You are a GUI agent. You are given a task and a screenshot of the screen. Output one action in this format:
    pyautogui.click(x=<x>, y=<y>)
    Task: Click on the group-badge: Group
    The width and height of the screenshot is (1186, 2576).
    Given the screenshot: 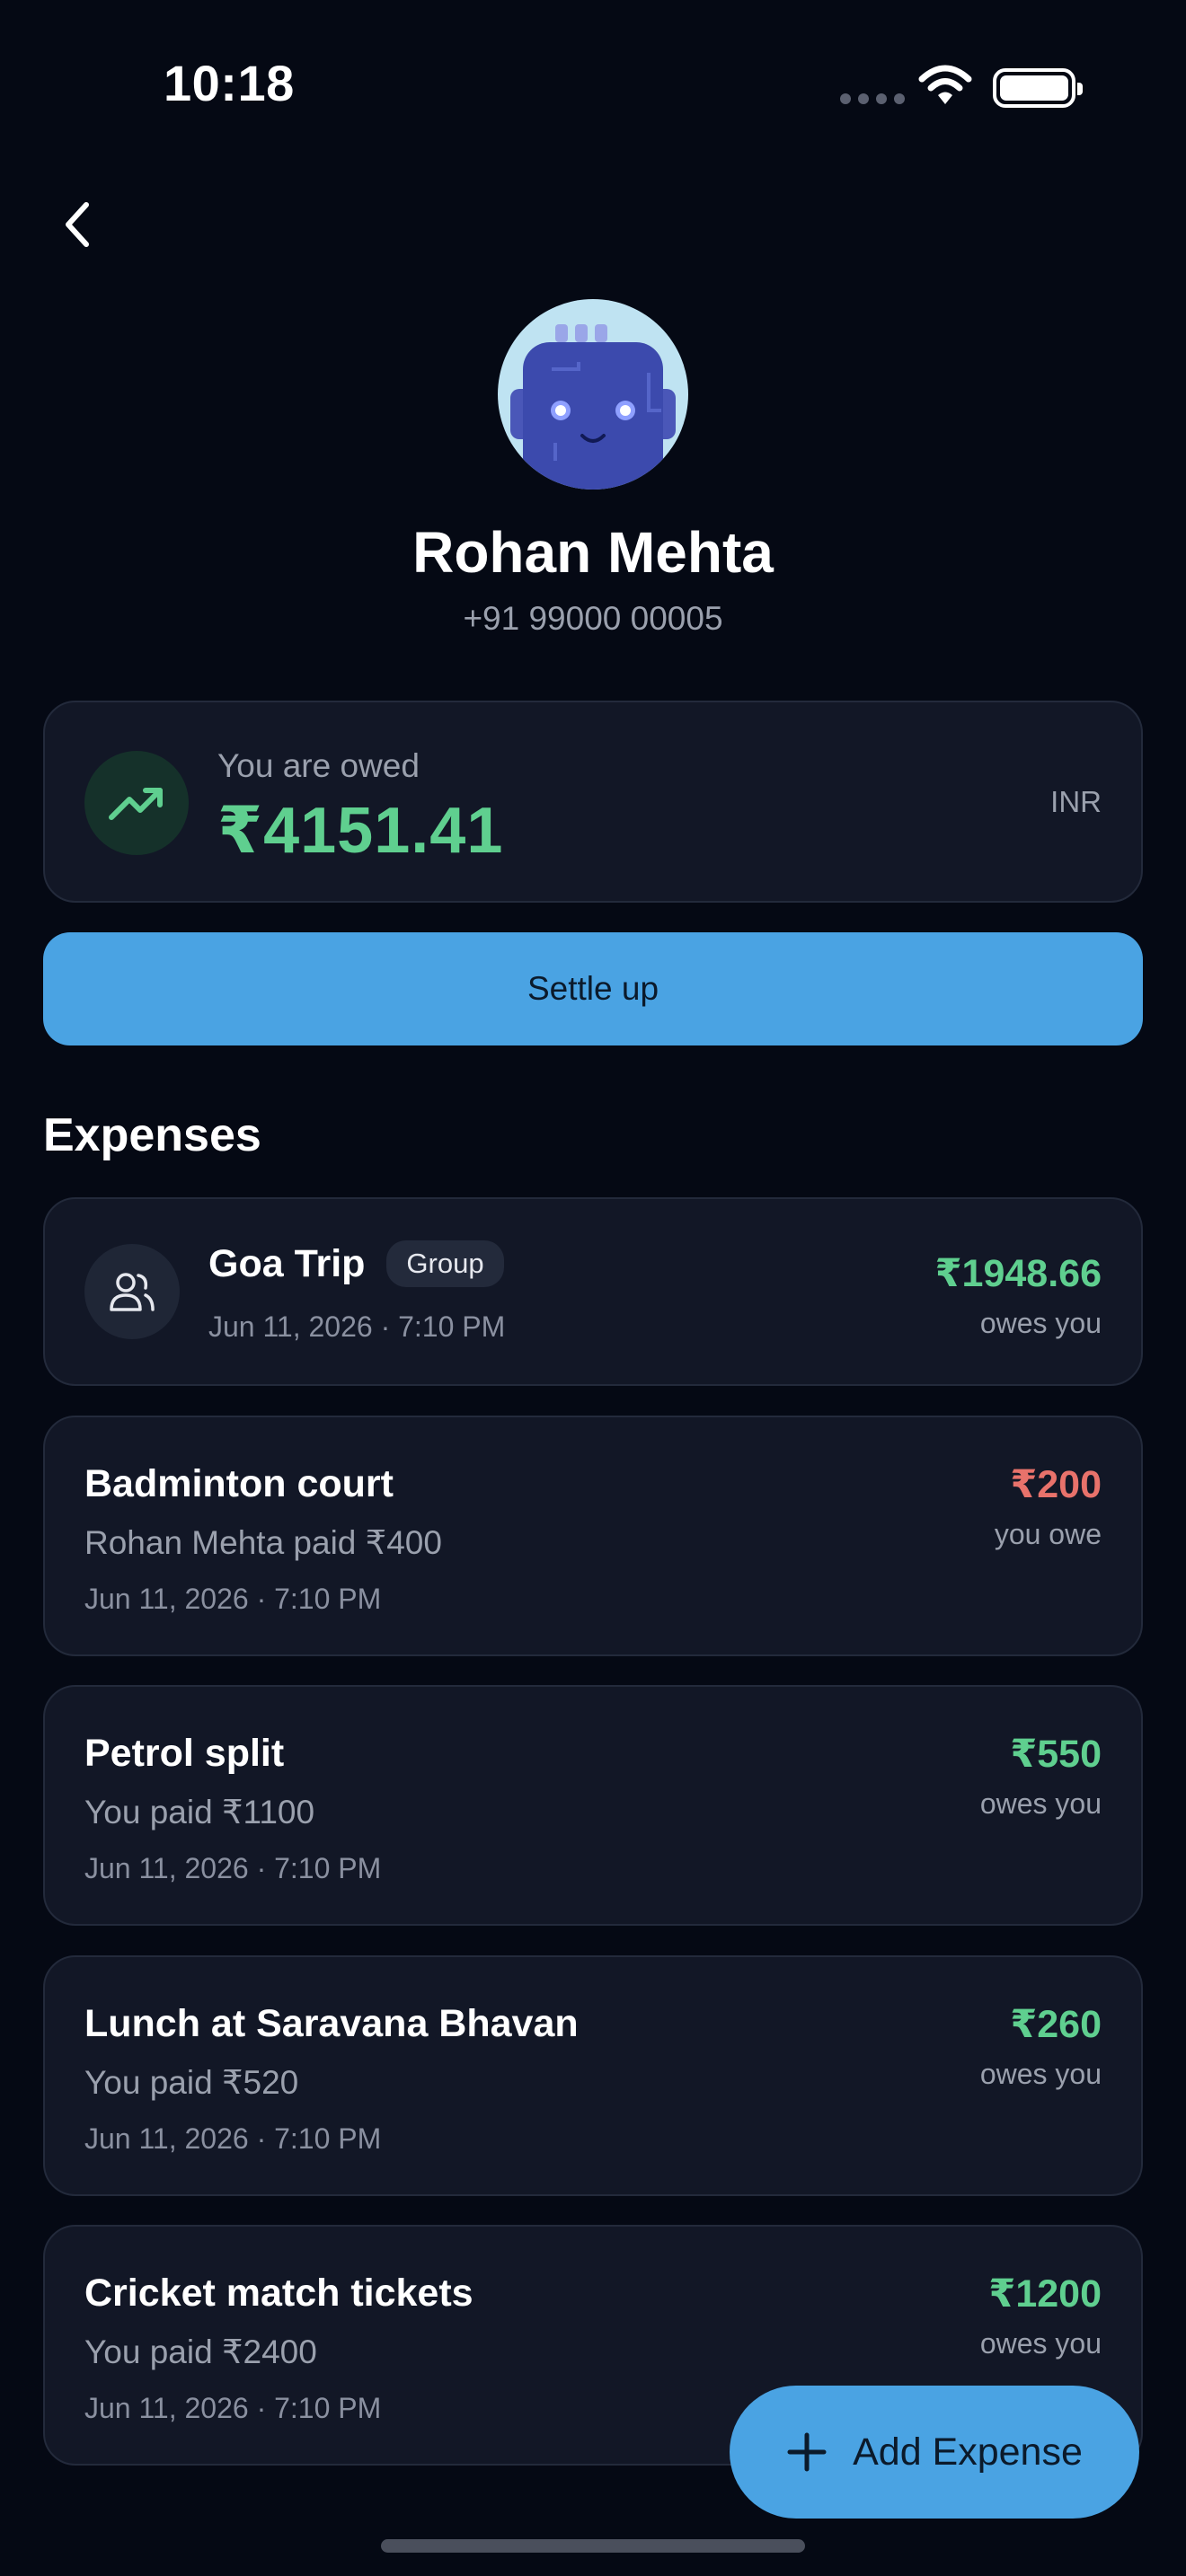 What is the action you would take?
    pyautogui.click(x=445, y=1263)
    